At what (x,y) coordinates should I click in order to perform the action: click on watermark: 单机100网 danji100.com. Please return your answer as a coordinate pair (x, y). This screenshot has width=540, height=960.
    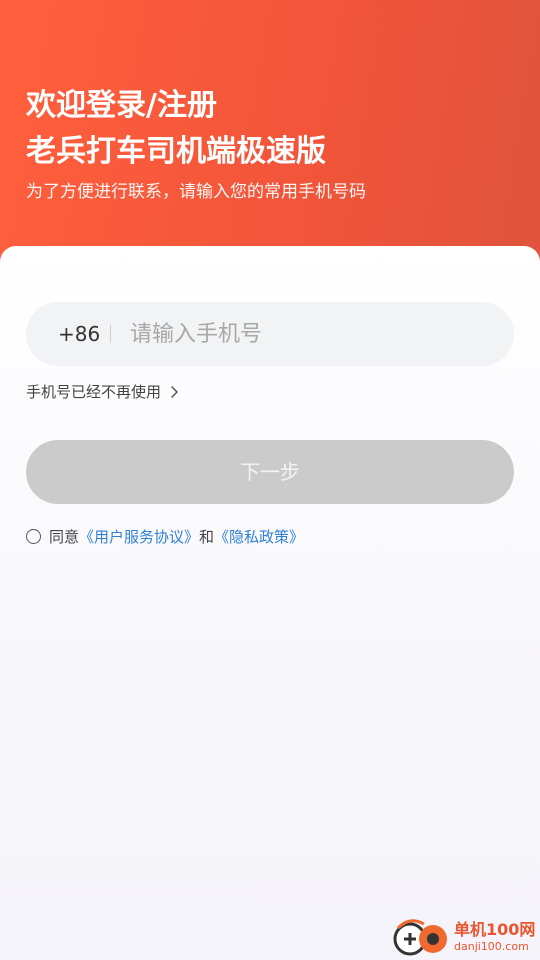
    Looking at the image, I should click on (464, 937).